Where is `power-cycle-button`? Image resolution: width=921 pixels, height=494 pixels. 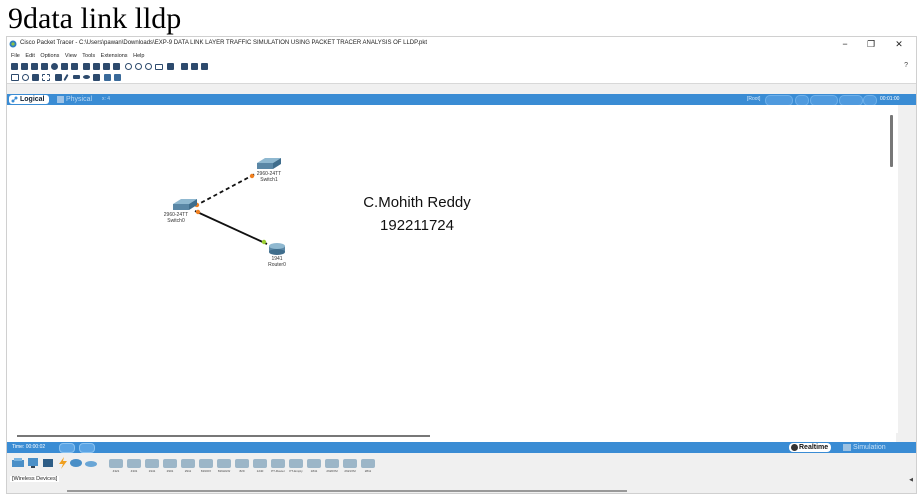
power-cycle-button is located at coordinates (67, 448).